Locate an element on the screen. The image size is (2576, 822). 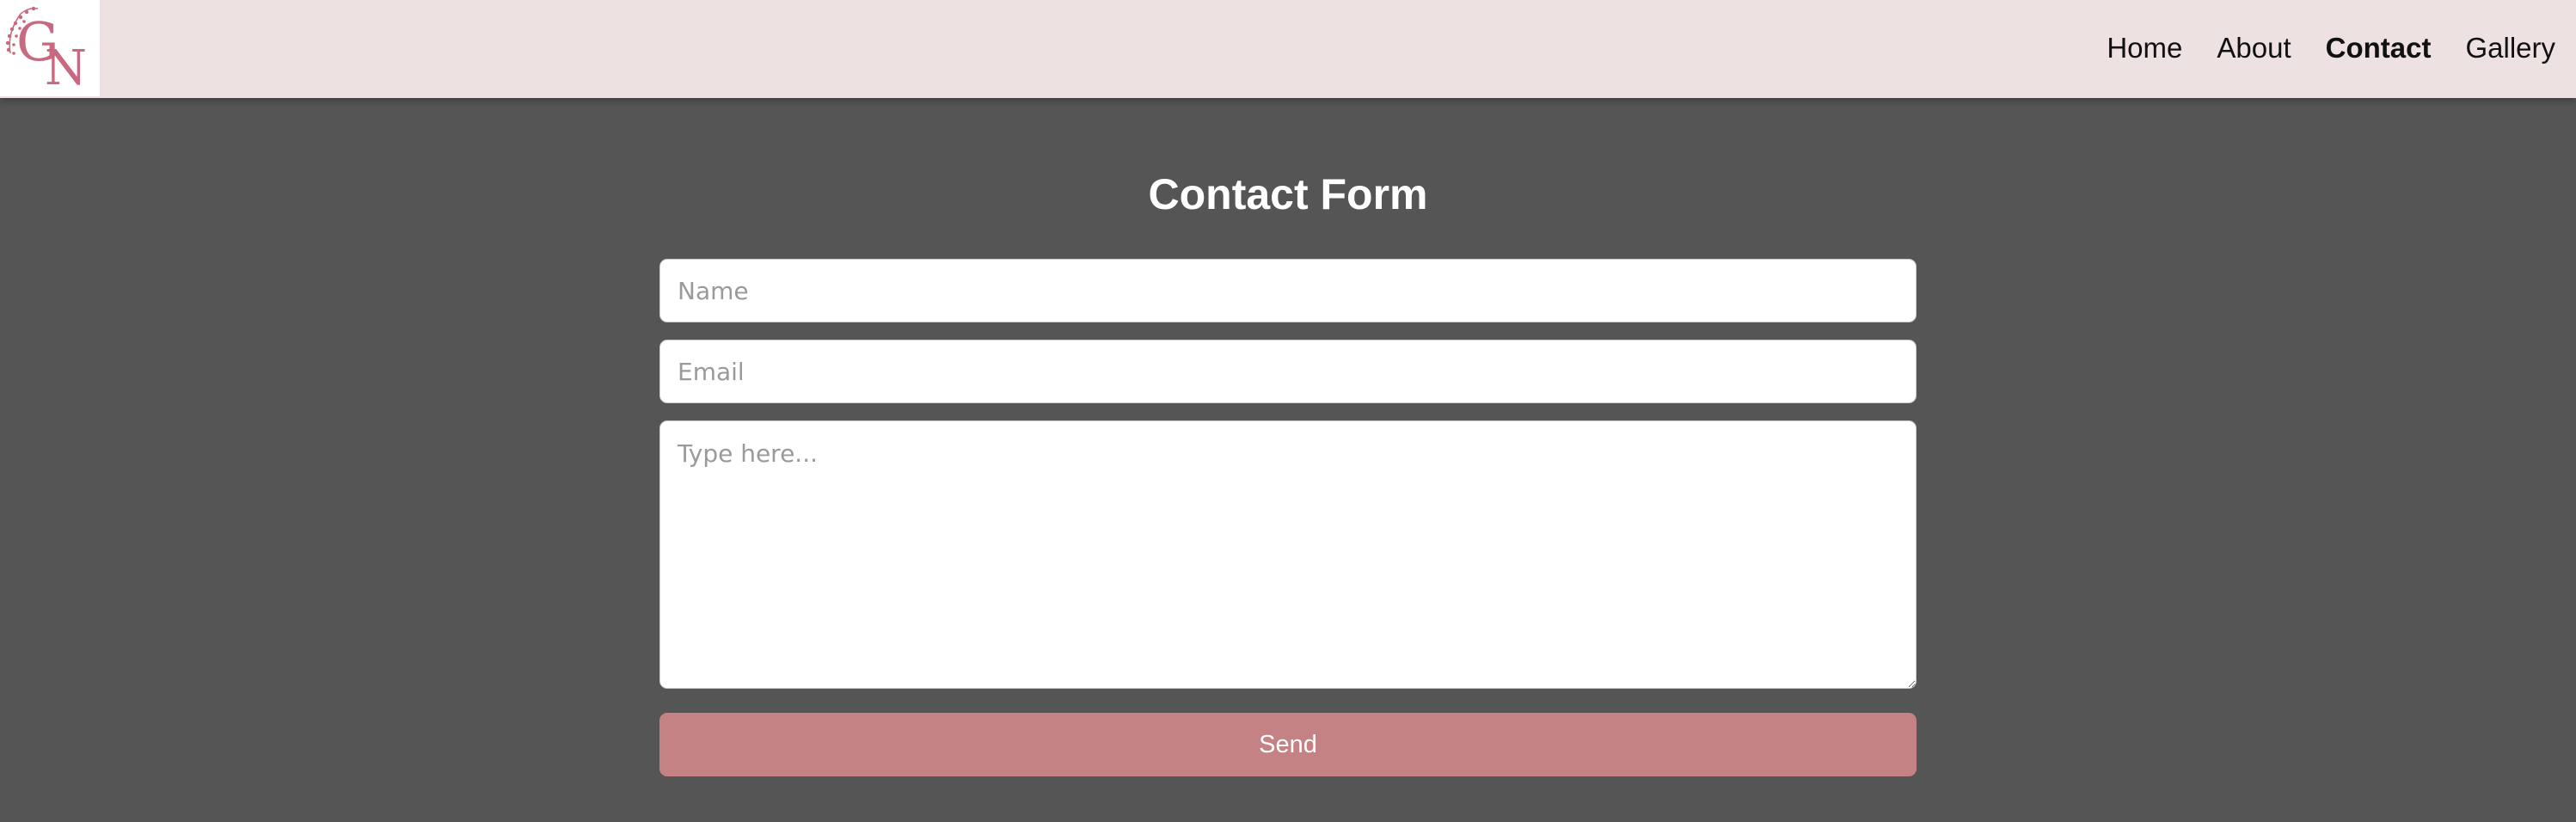
logo-monogram-icon: G N is located at coordinates (46, 51).